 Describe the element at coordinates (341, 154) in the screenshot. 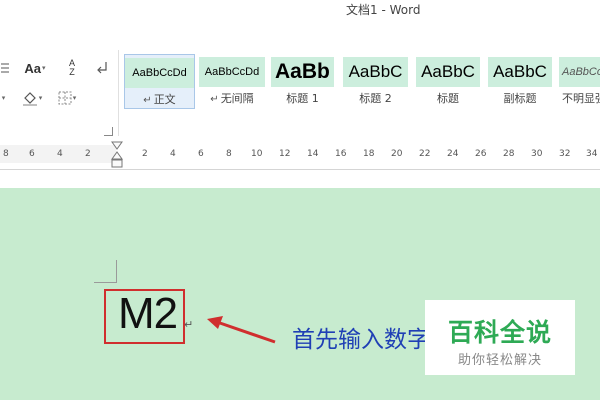

I see `ruler-tick: 16` at that location.